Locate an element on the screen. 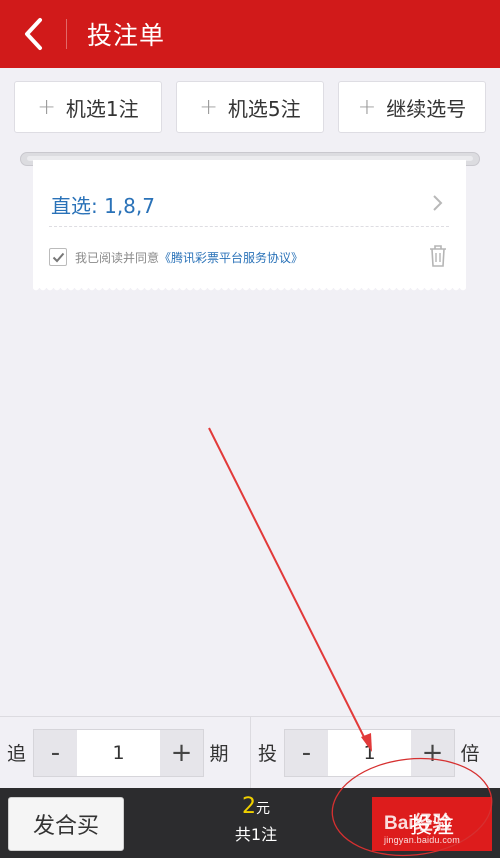 The height and width of the screenshot is (858, 500). annotation-arrow-line is located at coordinates (288, 586).